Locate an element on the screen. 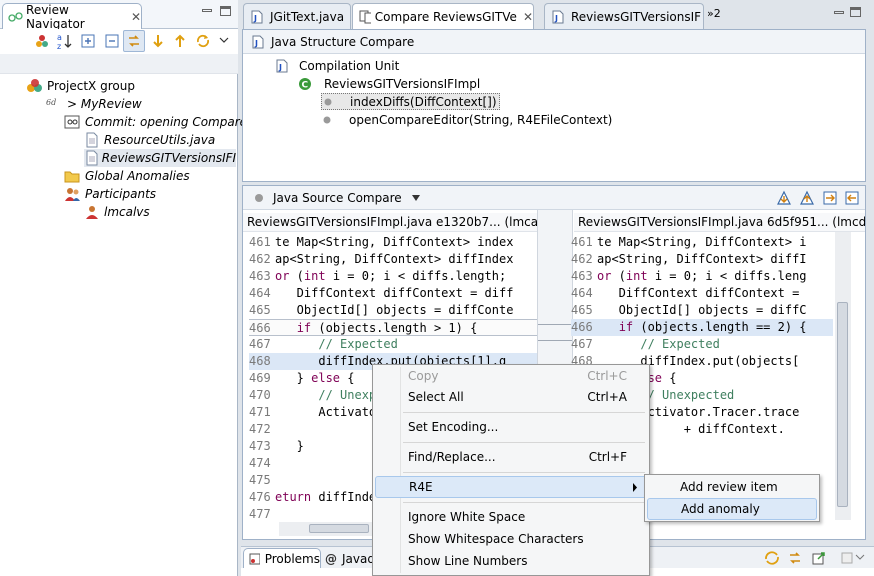  menu-item-r4e: R4E is located at coordinates (511, 487).